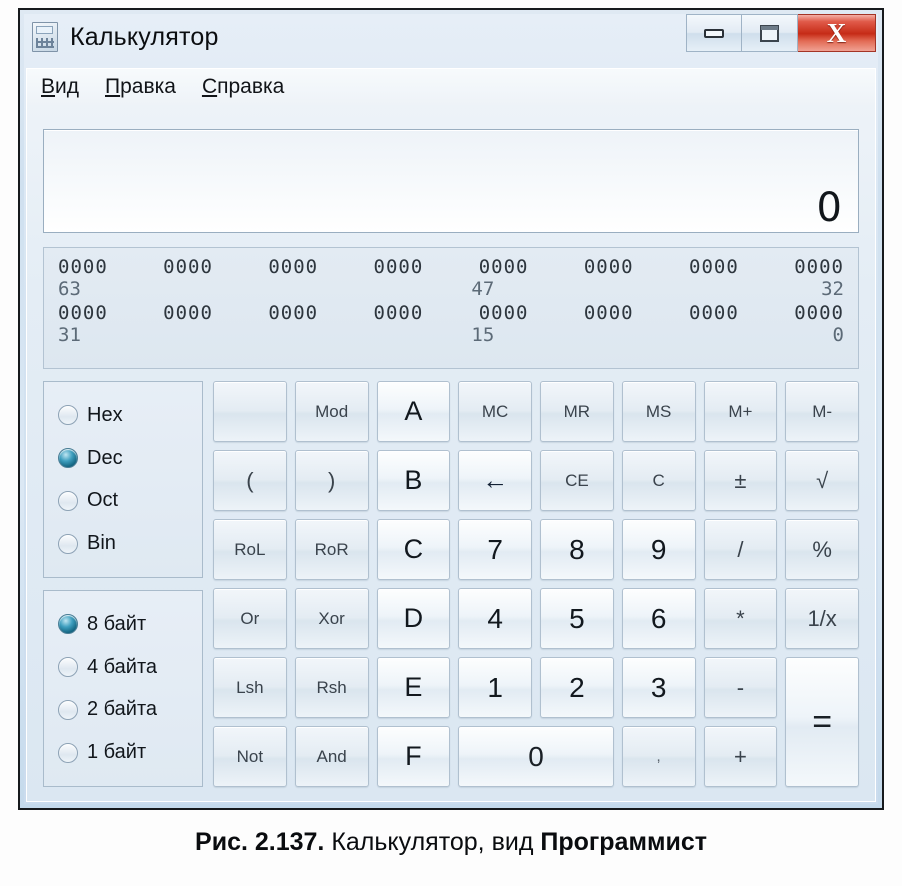  I want to click on key-6: 6, so click(658, 618).